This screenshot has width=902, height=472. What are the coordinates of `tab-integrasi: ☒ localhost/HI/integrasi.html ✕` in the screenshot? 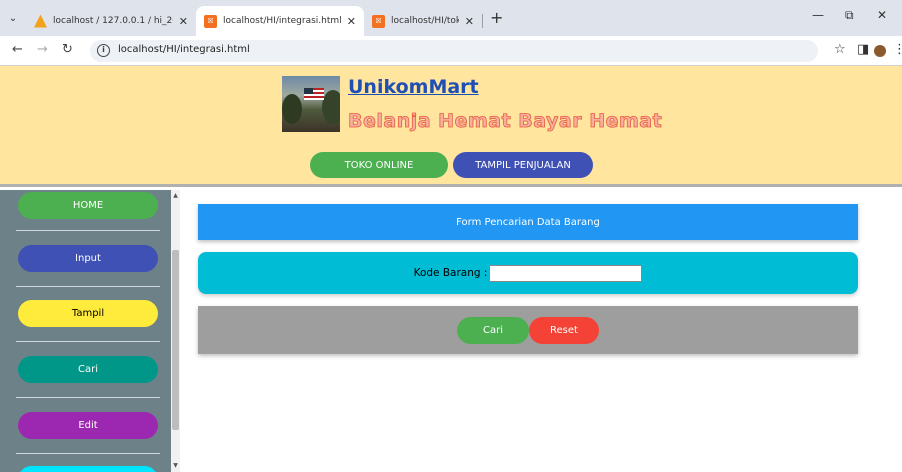 It's located at (280, 21).